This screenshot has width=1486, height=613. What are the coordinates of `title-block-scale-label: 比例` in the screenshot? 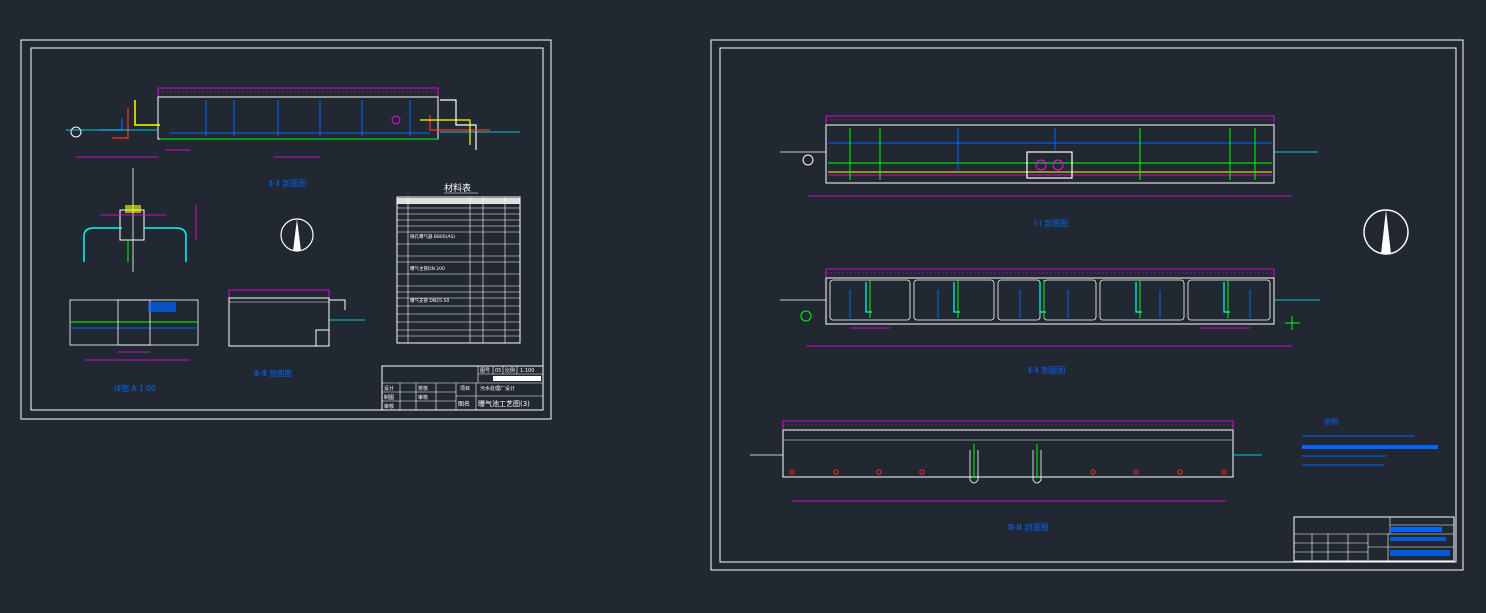 It's located at (510, 370).